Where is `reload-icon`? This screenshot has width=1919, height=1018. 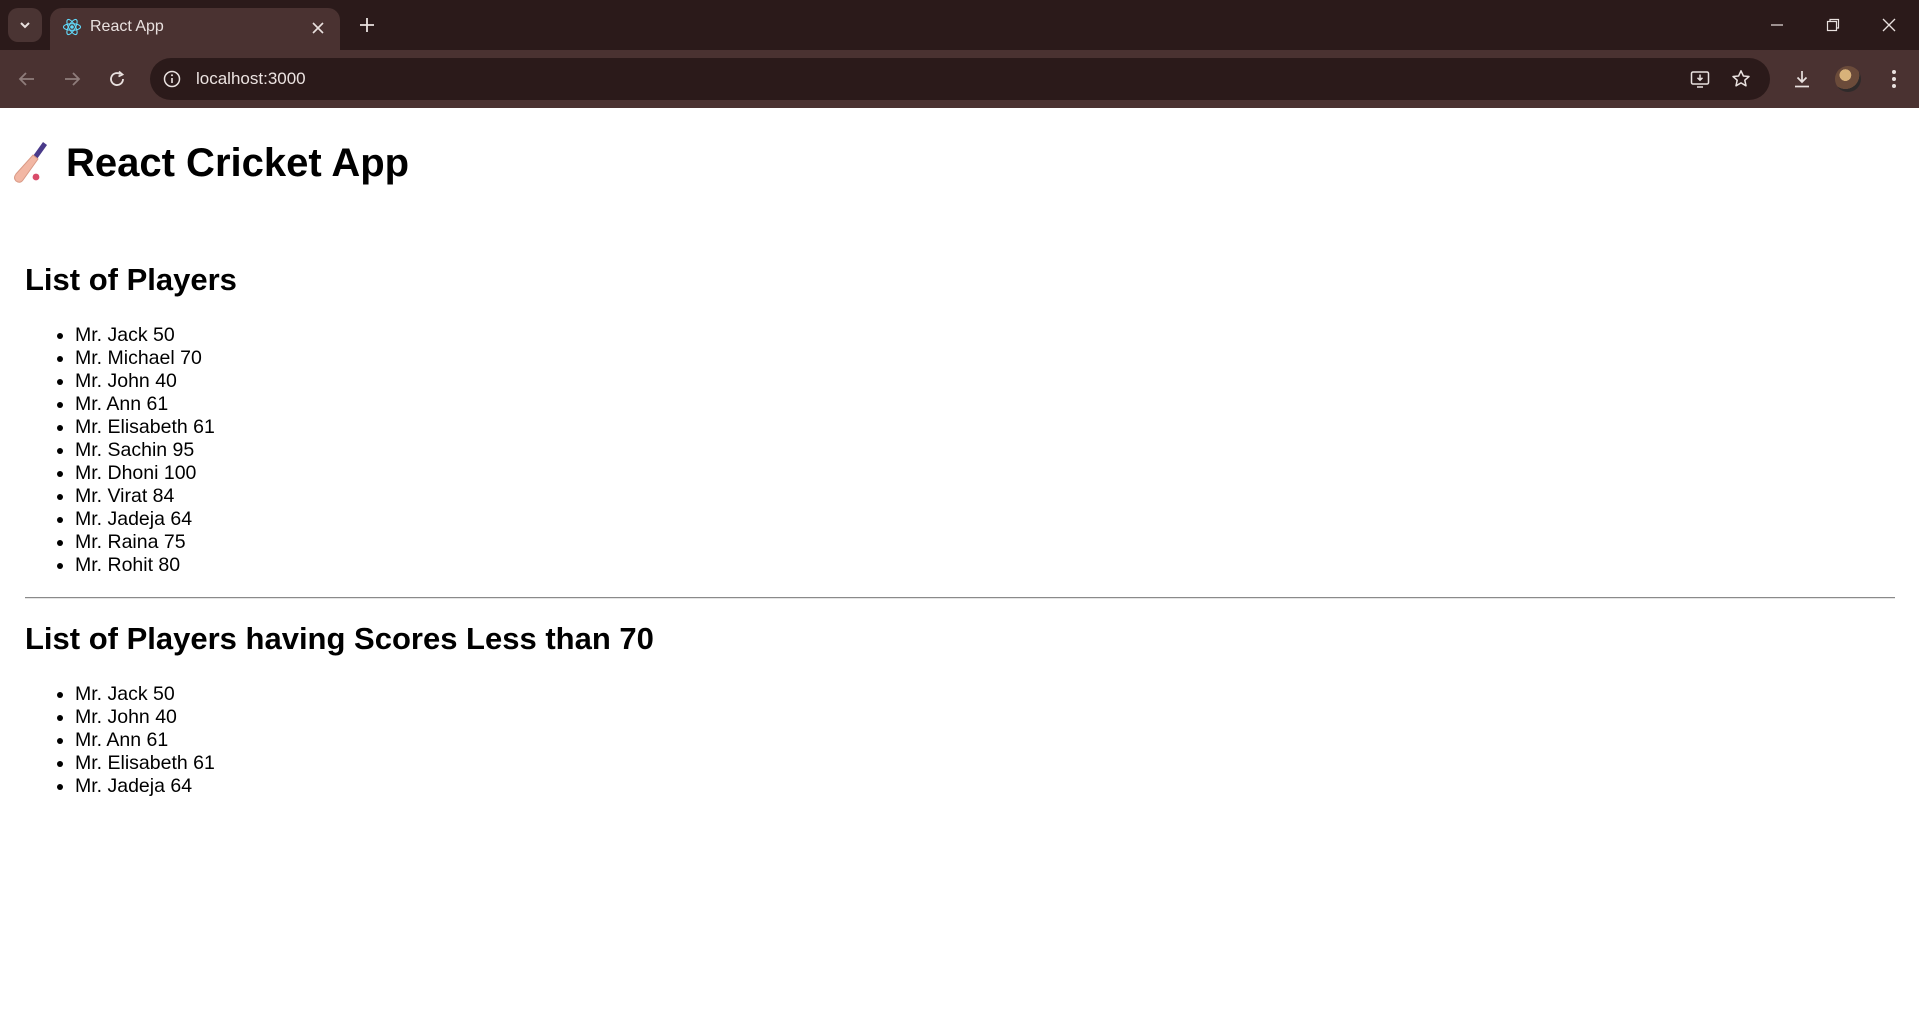 reload-icon is located at coordinates (117, 78).